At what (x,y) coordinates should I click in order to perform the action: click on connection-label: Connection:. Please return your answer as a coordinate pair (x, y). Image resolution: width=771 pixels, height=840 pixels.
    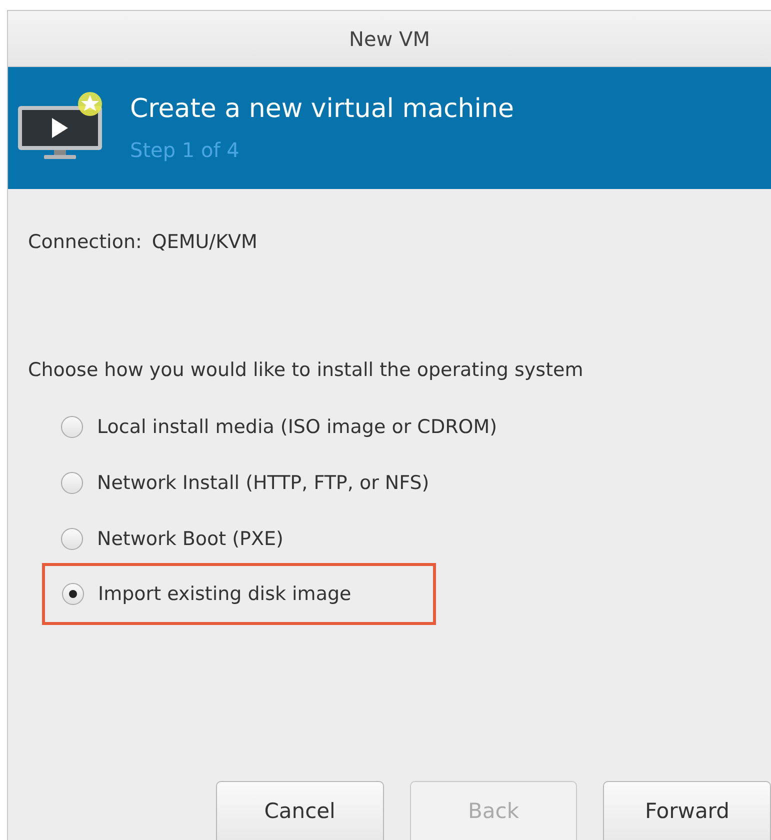
    Looking at the image, I should click on (85, 242).